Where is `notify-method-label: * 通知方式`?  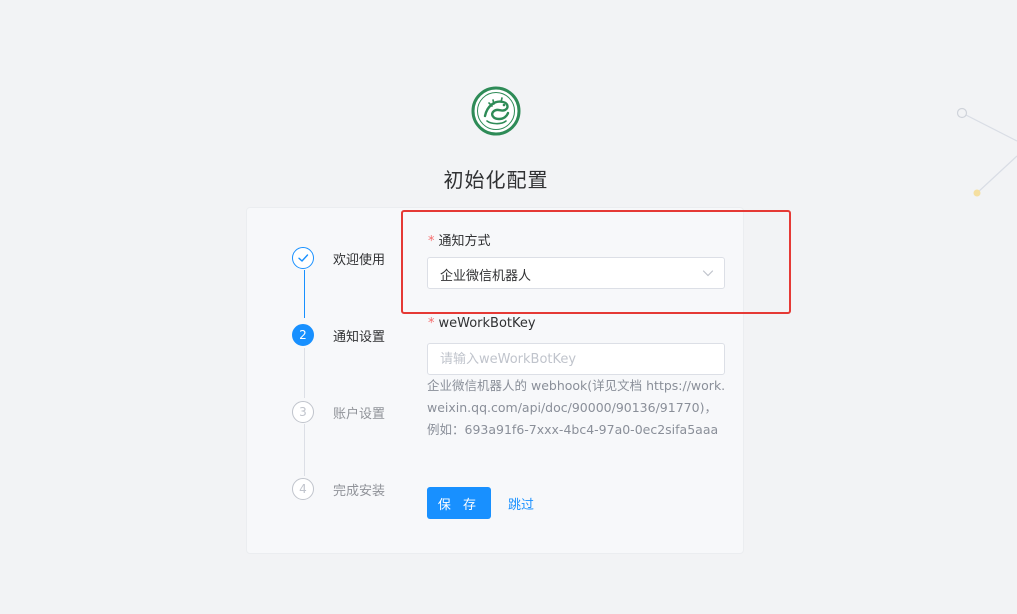
notify-method-label: * 通知方式 is located at coordinates (459, 239).